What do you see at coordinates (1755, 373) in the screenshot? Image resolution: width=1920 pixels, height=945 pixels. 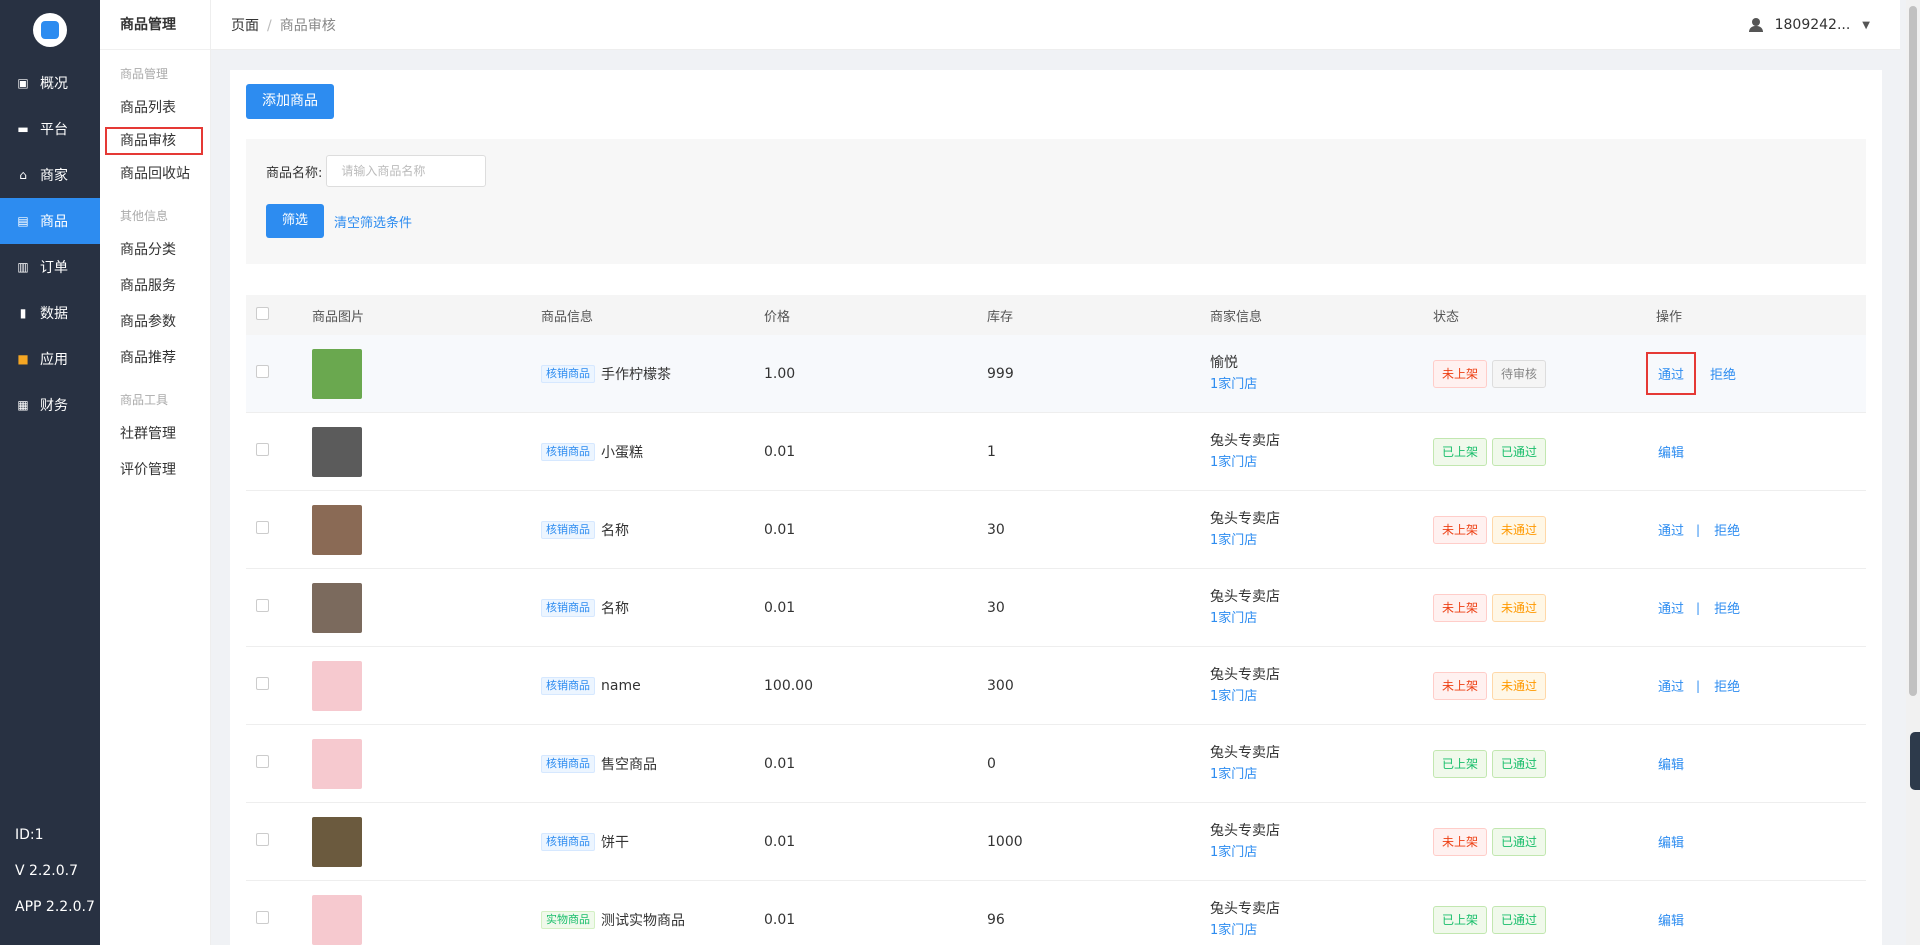 I see `row-actions: 通过 拒绝` at bounding box center [1755, 373].